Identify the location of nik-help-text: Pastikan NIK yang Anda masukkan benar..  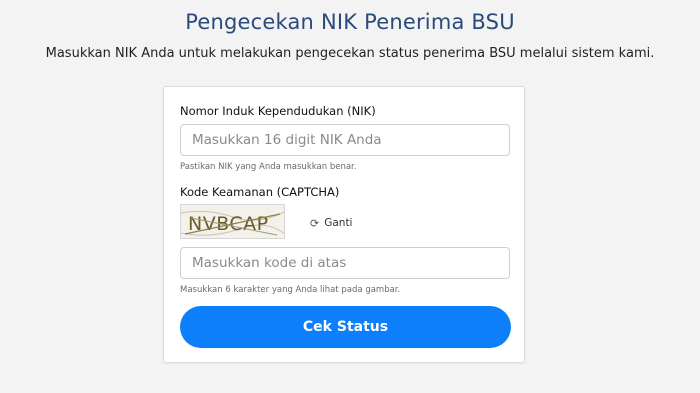
(268, 167).